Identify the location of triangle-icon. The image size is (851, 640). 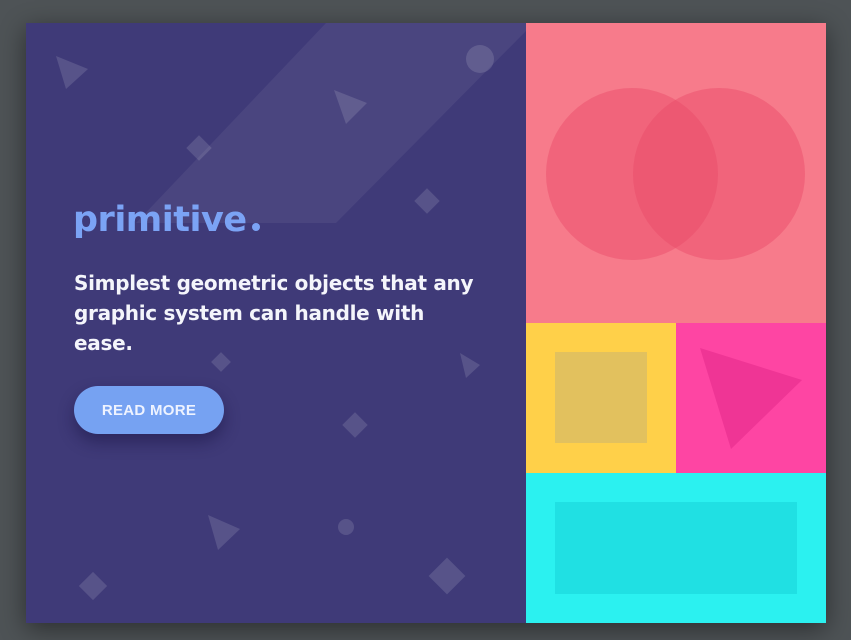
(751, 398).